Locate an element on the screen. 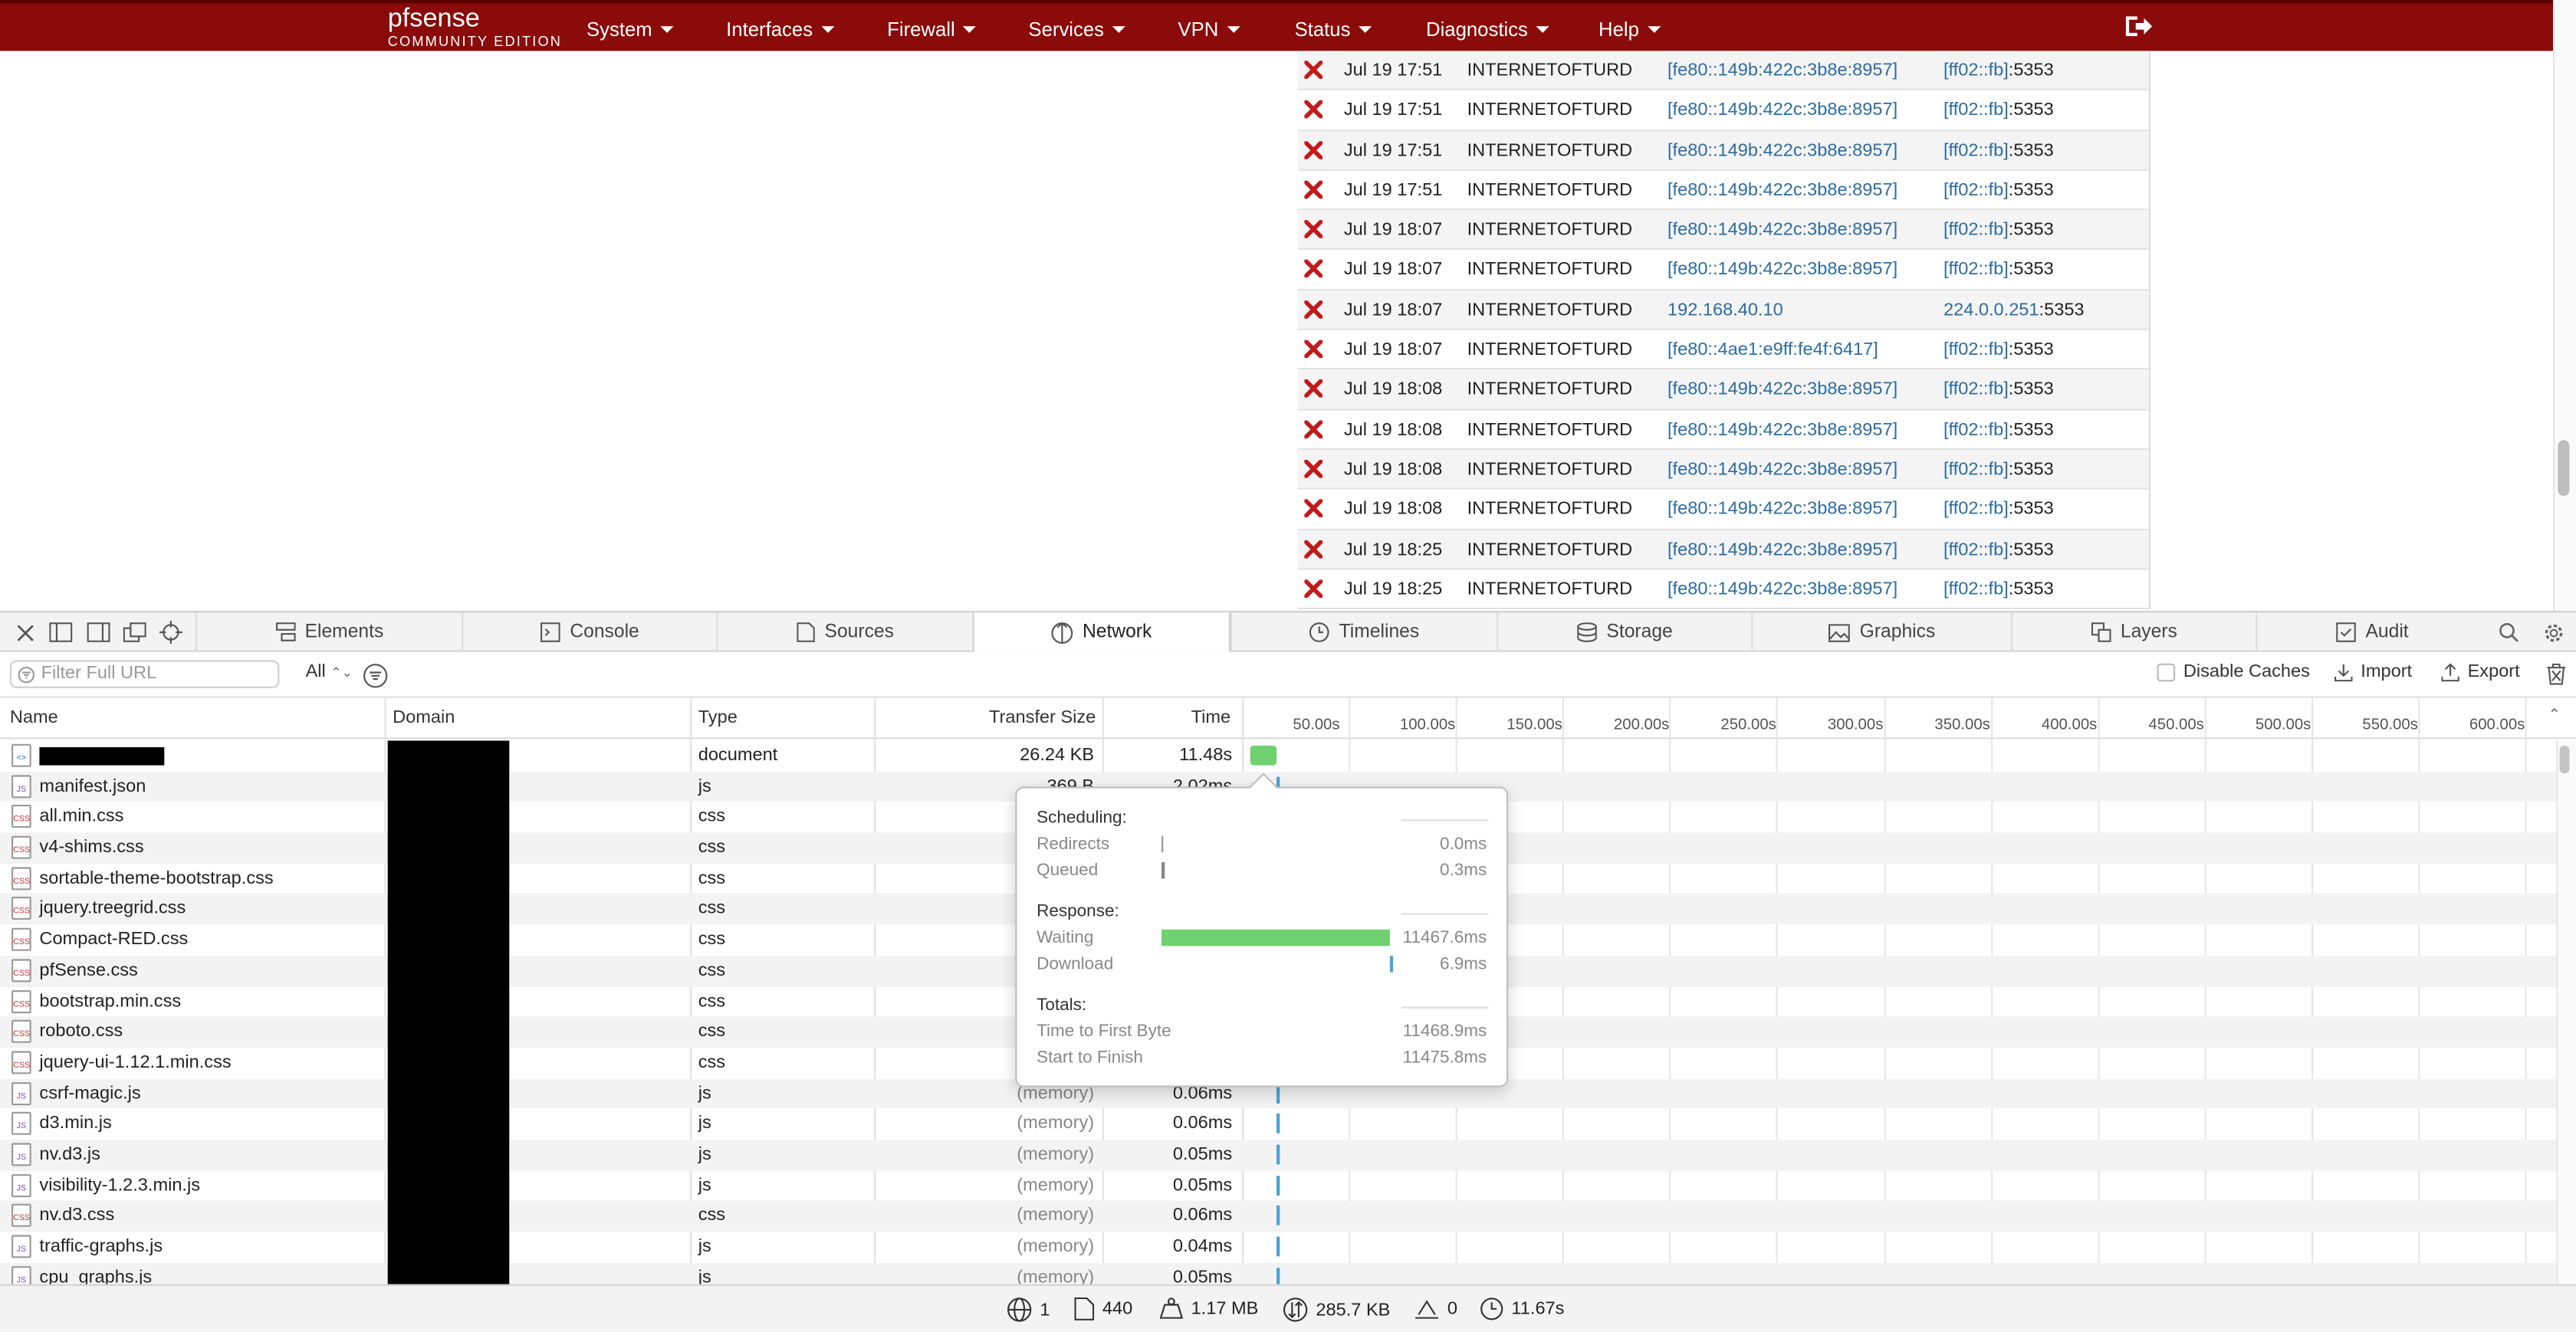 The height and width of the screenshot is (1332, 2576). tab-timelines: Timelines is located at coordinates (1364, 632).